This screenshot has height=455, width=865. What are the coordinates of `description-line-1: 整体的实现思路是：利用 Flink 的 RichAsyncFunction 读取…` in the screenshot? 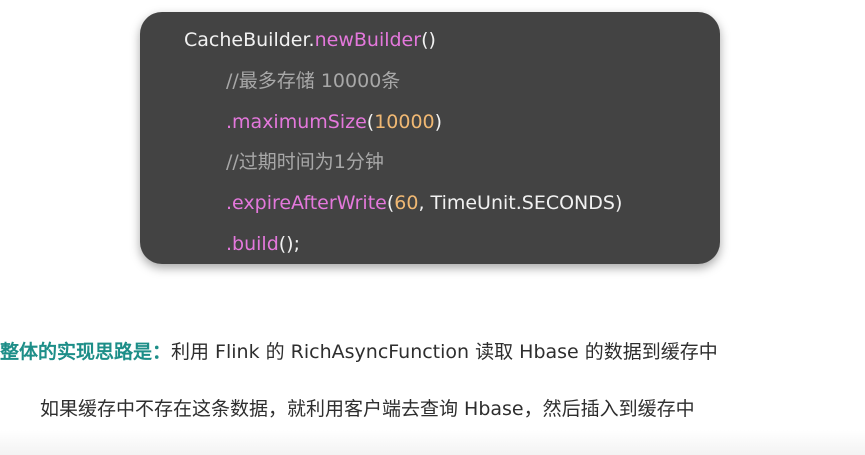 It's located at (359, 352).